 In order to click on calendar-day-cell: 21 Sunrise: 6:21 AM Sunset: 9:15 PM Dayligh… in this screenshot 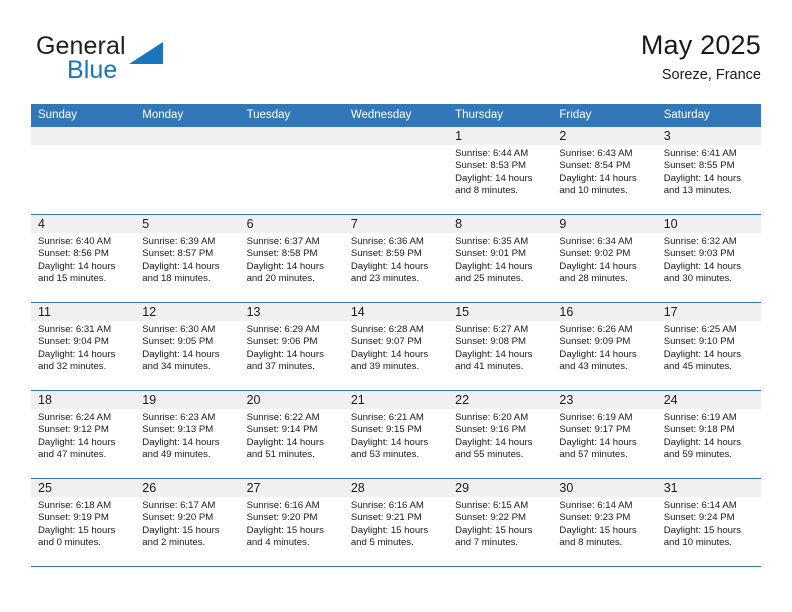, I will do `click(396, 434)`.